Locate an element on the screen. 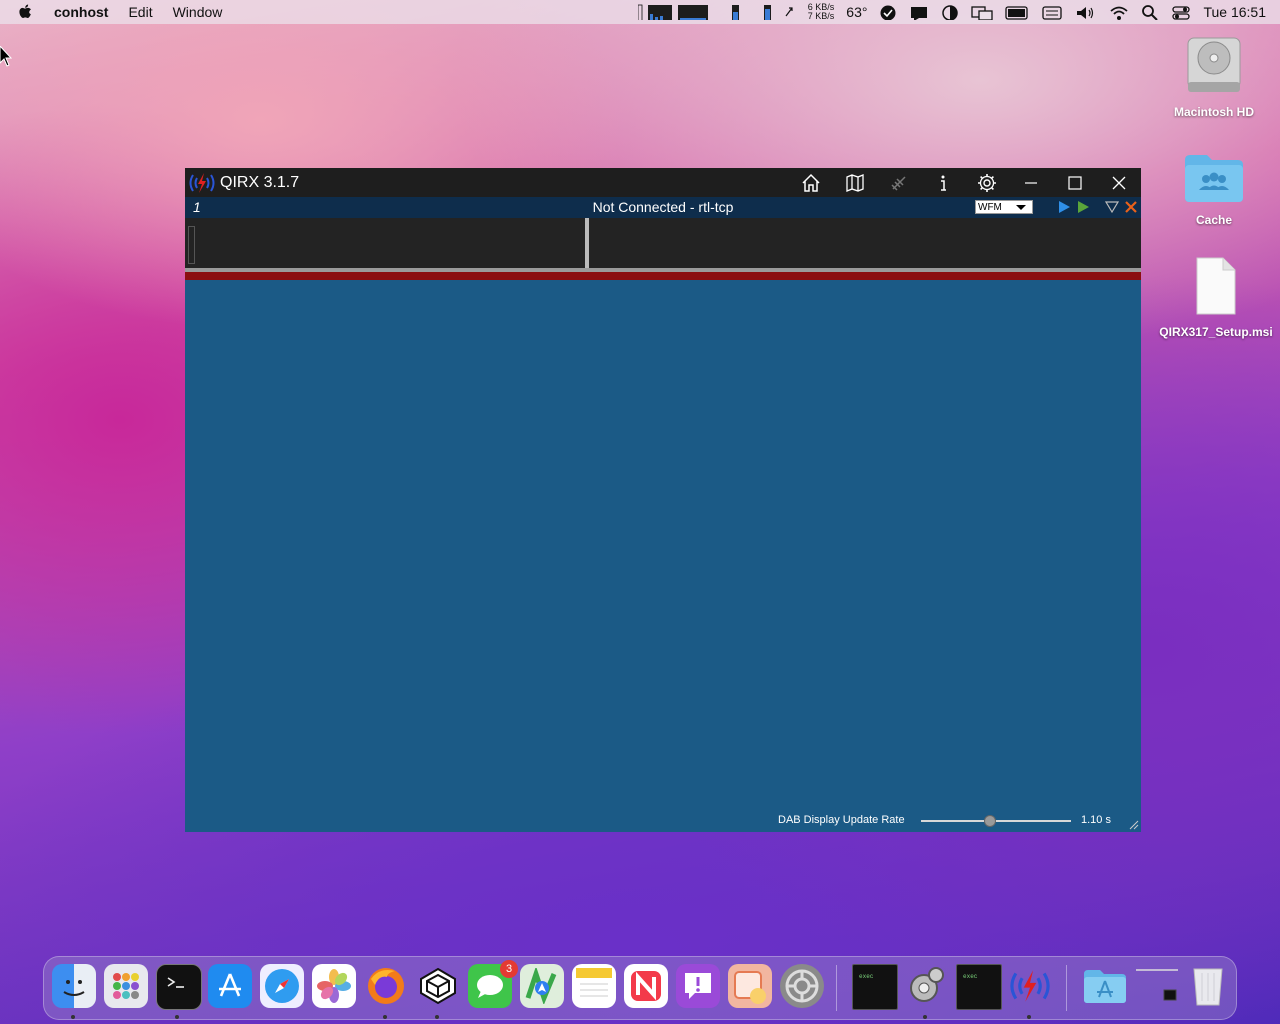  finder-icon is located at coordinates (74, 988).